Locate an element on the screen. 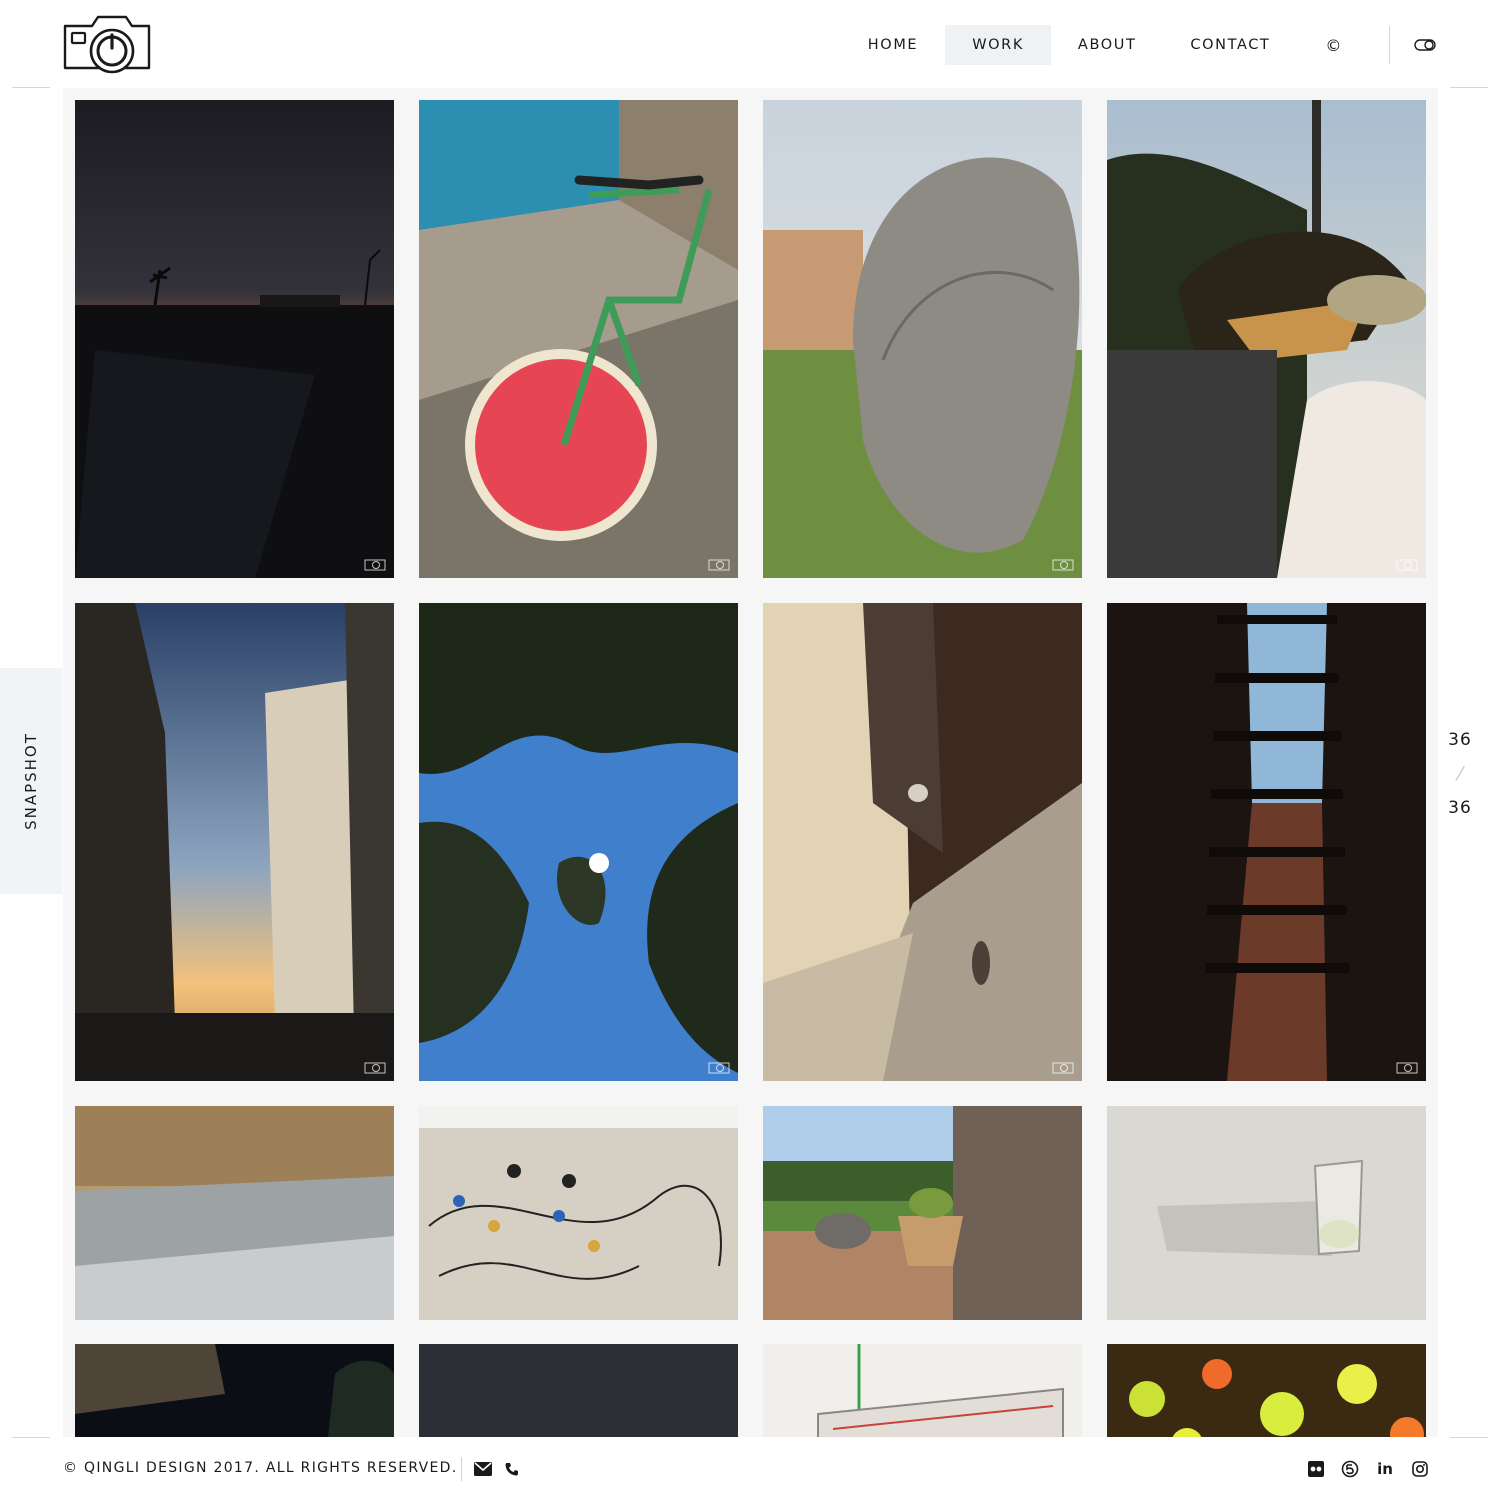 The height and width of the screenshot is (1500, 1500). photo-tile-building-fence is located at coordinates (234, 1213).